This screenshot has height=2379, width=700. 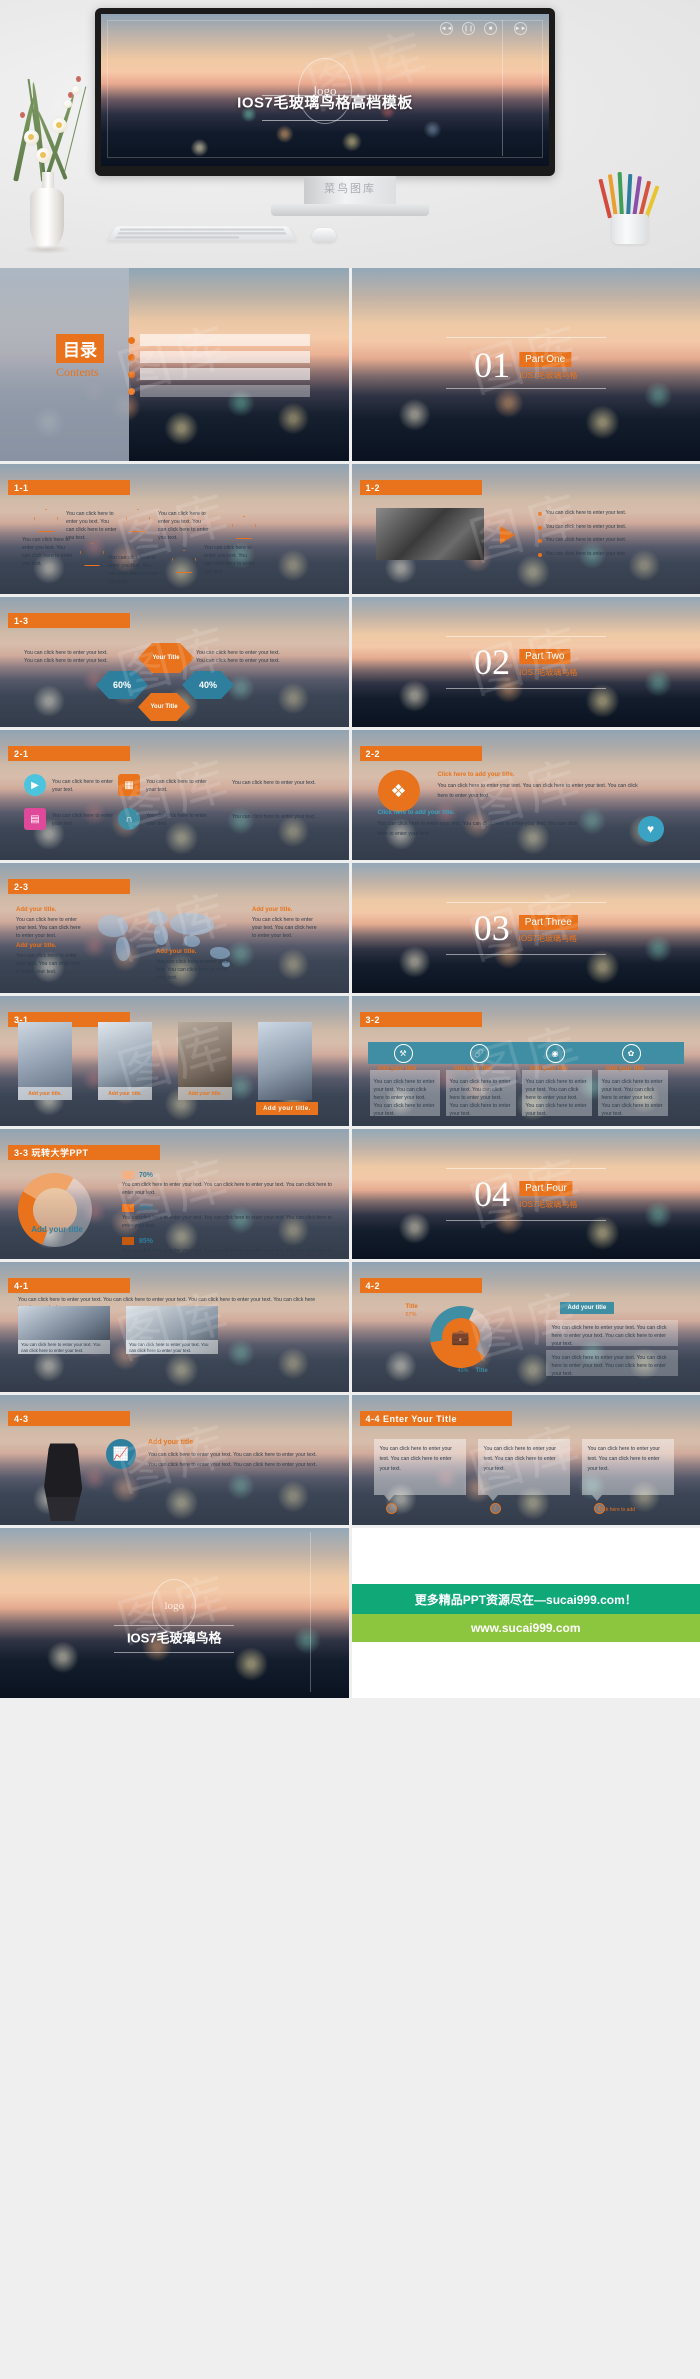 I want to click on slide-section-04: 04 Part Four IOS7毛玻璃鸟格 图库, so click(x=525, y=1194).